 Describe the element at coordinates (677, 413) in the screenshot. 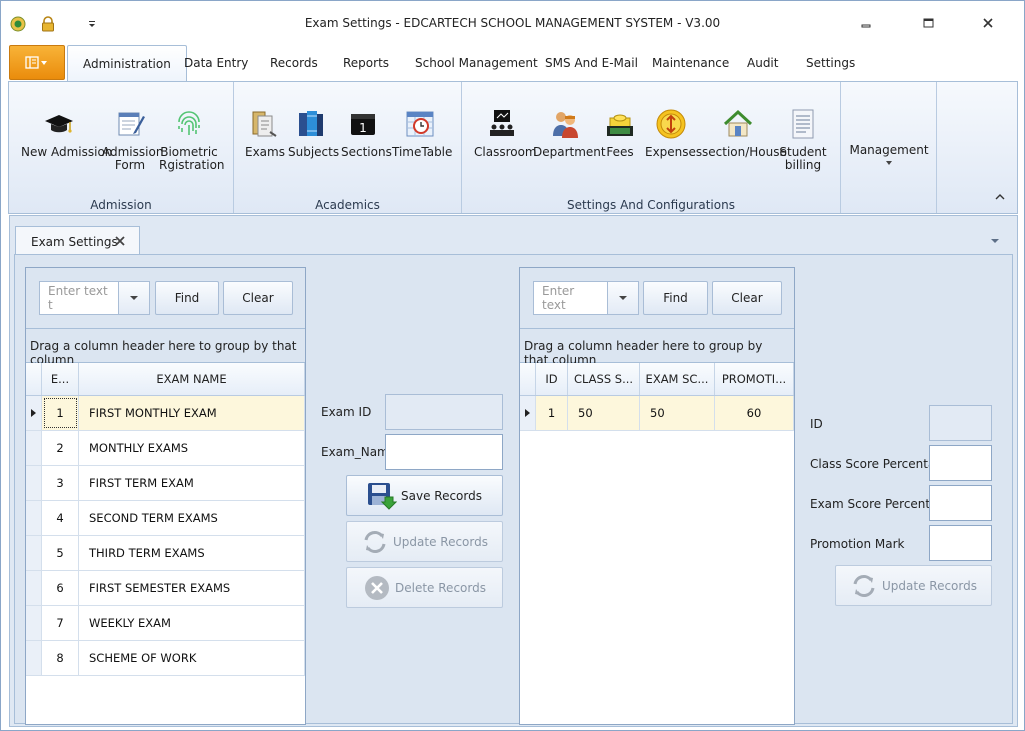

I see `cell-exam-score: 50` at that location.